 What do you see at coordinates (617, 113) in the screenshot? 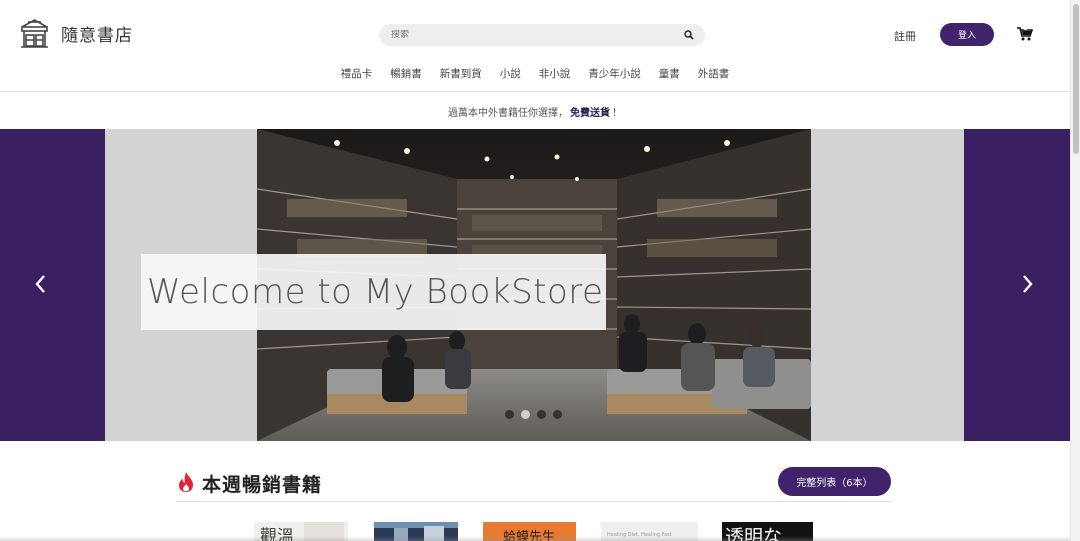
I see `promo-text-end: ！` at bounding box center [617, 113].